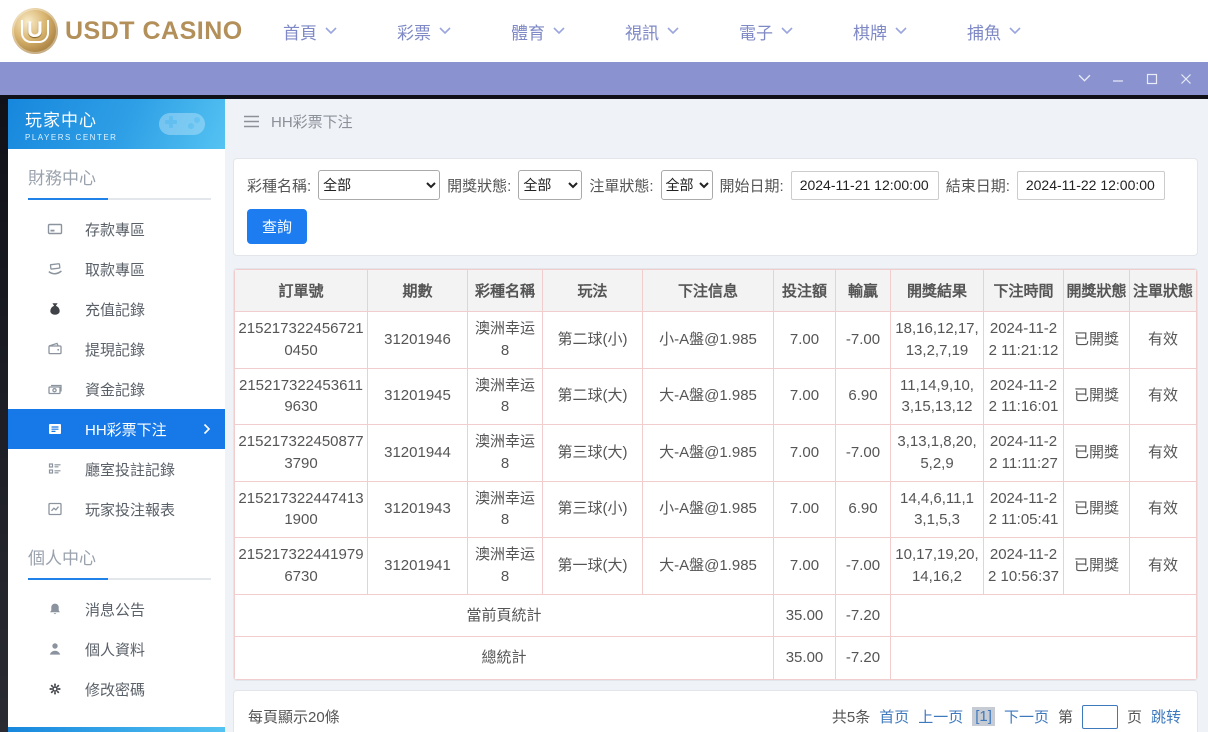 Image resolution: width=1208 pixels, height=732 pixels. I want to click on table-cell: 第一球(大), so click(592, 566).